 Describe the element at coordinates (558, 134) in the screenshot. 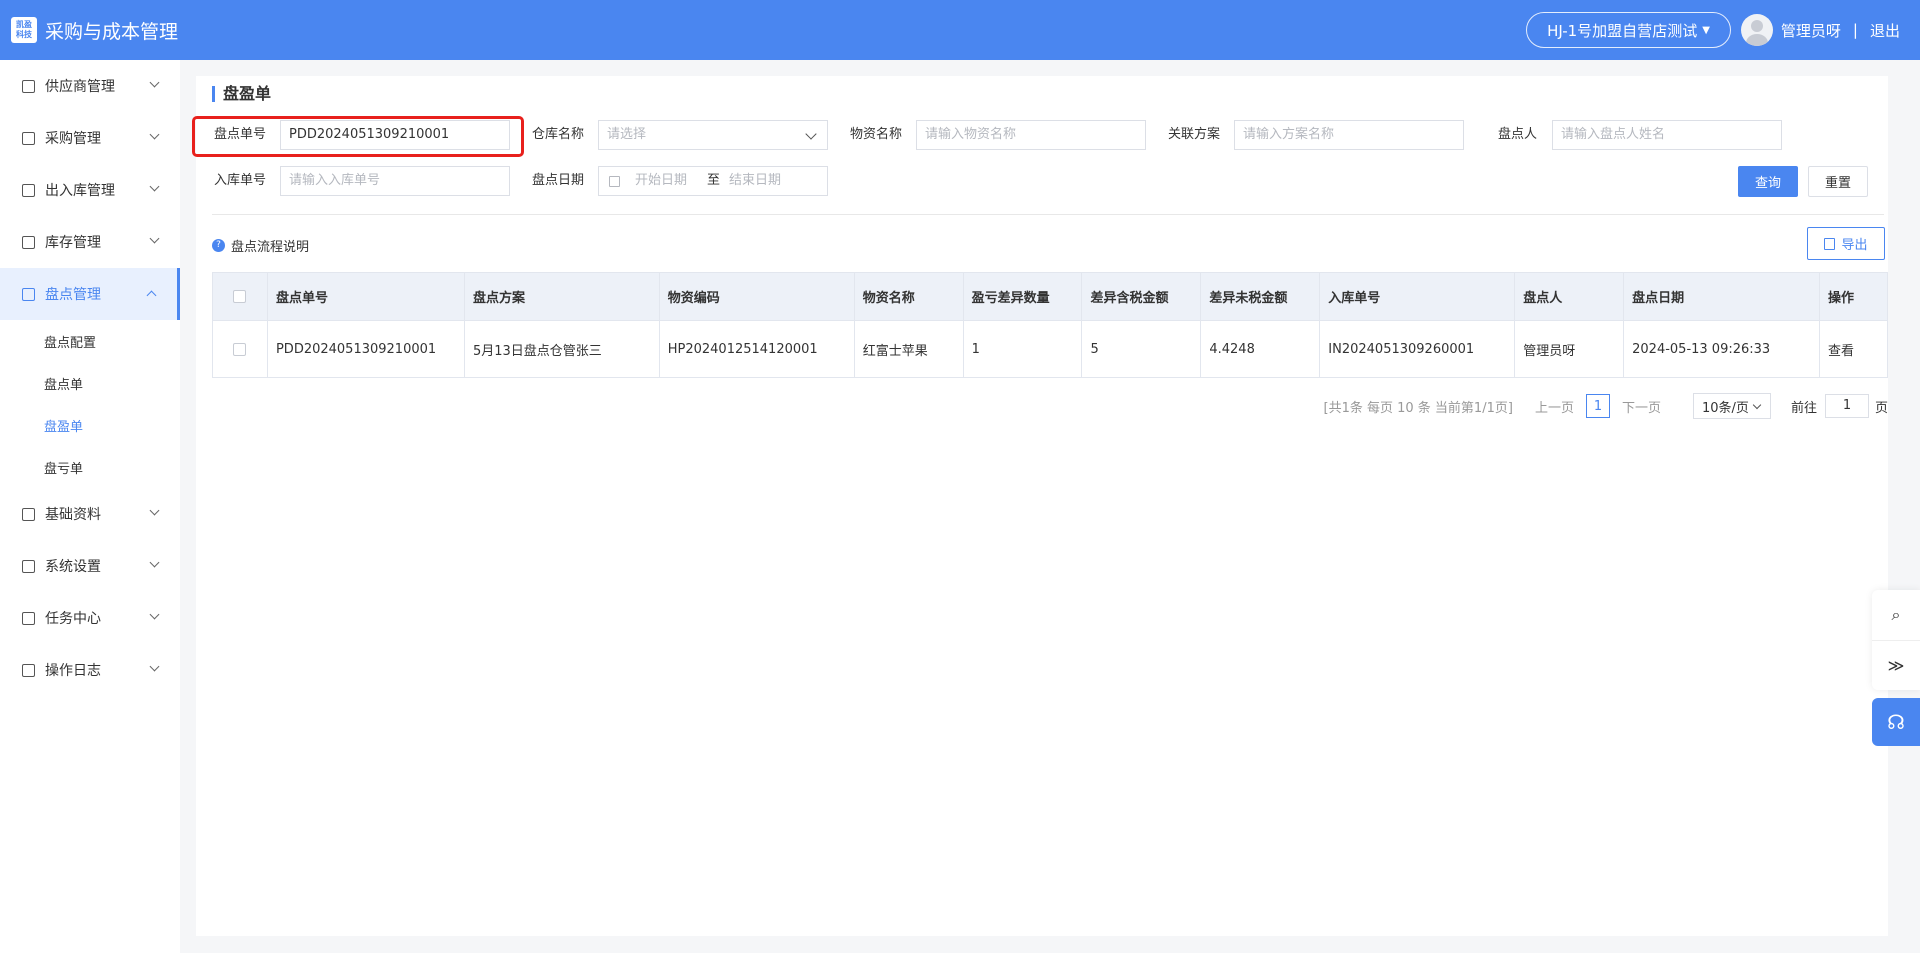

I see `warehouse-label: 仓库名称` at that location.